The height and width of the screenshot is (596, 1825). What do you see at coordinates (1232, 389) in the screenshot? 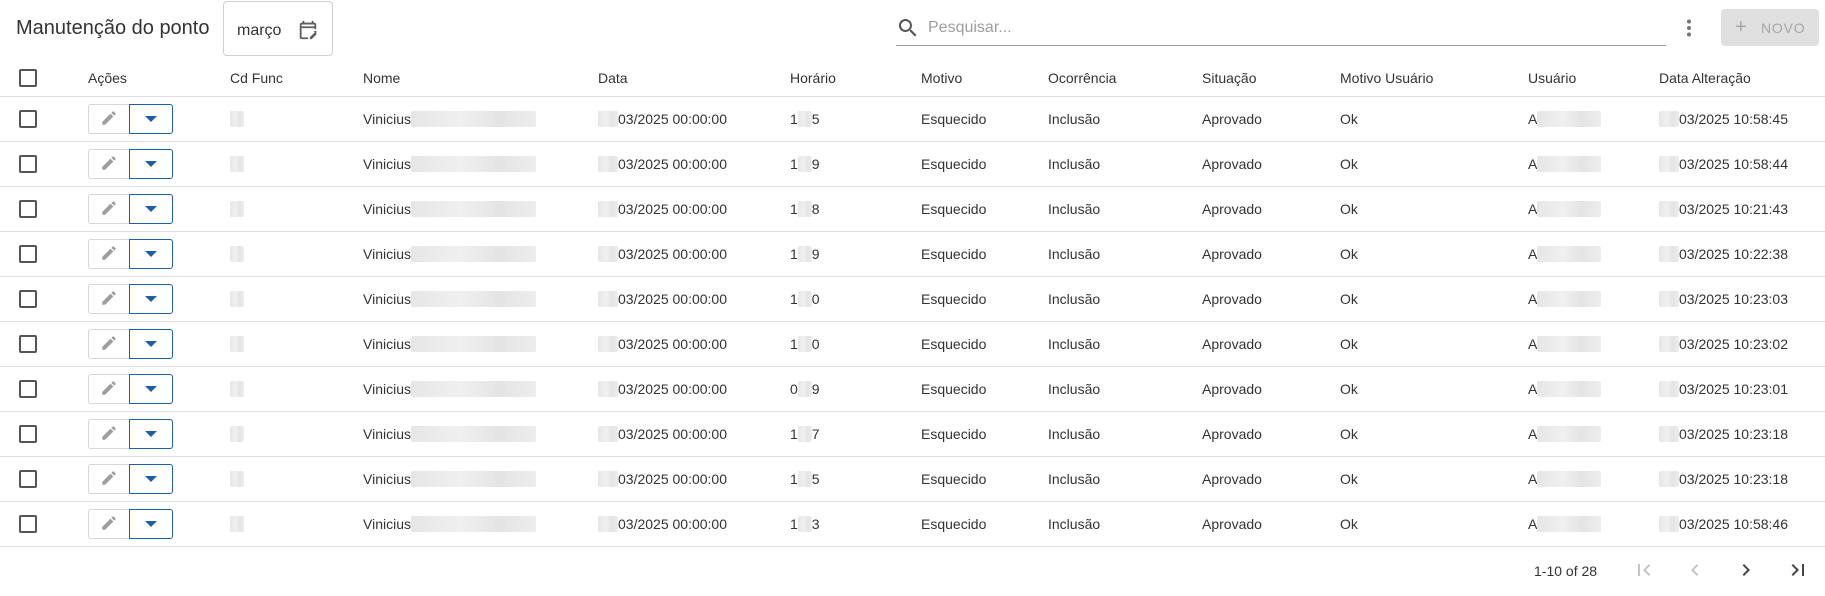
I see `situacao-cell: Aprovado` at bounding box center [1232, 389].